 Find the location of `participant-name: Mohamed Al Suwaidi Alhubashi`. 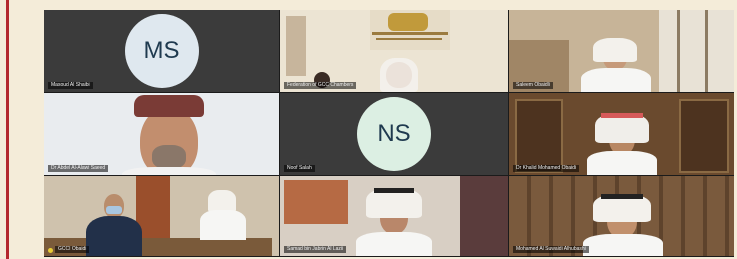

participant-name: Mohamed Al Suwaidi Alhubashi is located at coordinates (551, 249).